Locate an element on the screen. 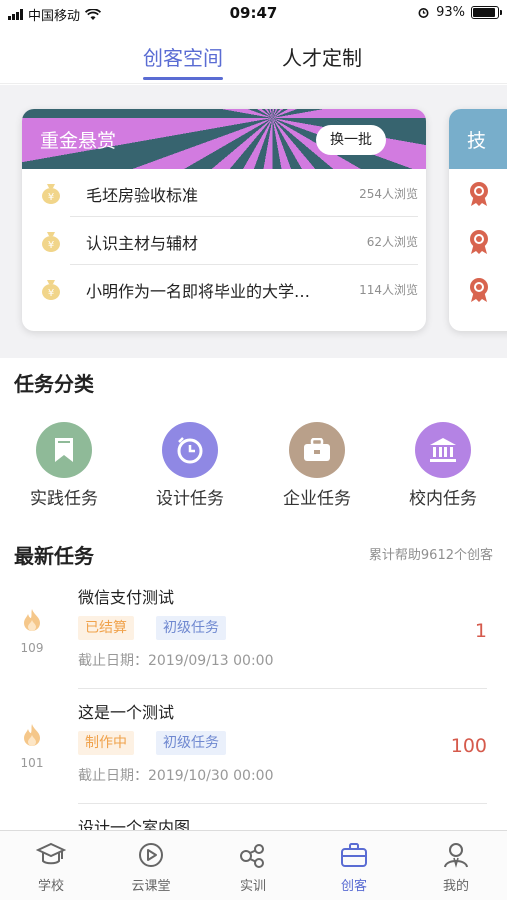 Image resolution: width=507 pixels, height=900 pixels. nav-school: 学校 is located at coordinates (51, 867).